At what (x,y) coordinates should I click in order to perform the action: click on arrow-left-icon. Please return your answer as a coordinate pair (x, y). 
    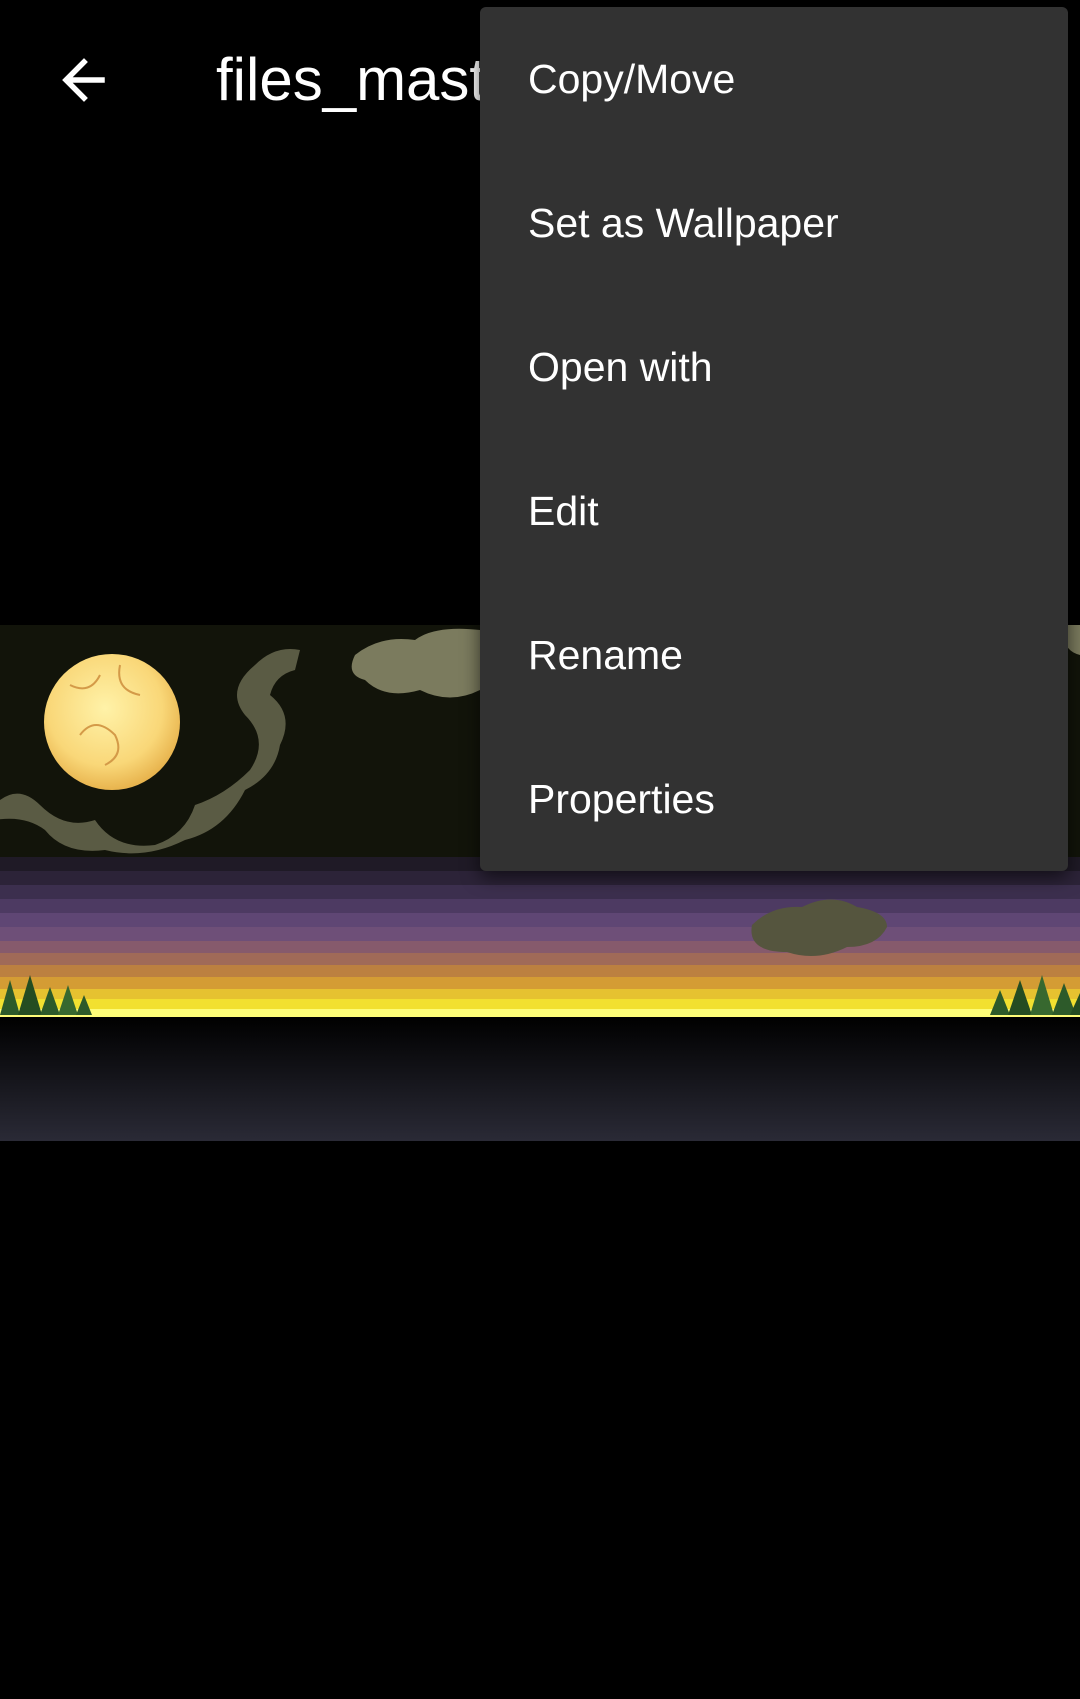
    Looking at the image, I should click on (83, 80).